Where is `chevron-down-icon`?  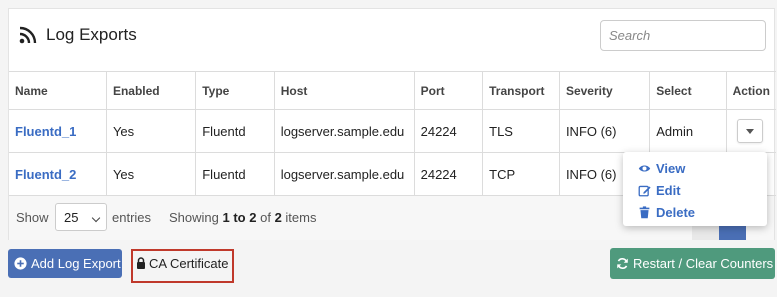 chevron-down-icon is located at coordinates (96, 218).